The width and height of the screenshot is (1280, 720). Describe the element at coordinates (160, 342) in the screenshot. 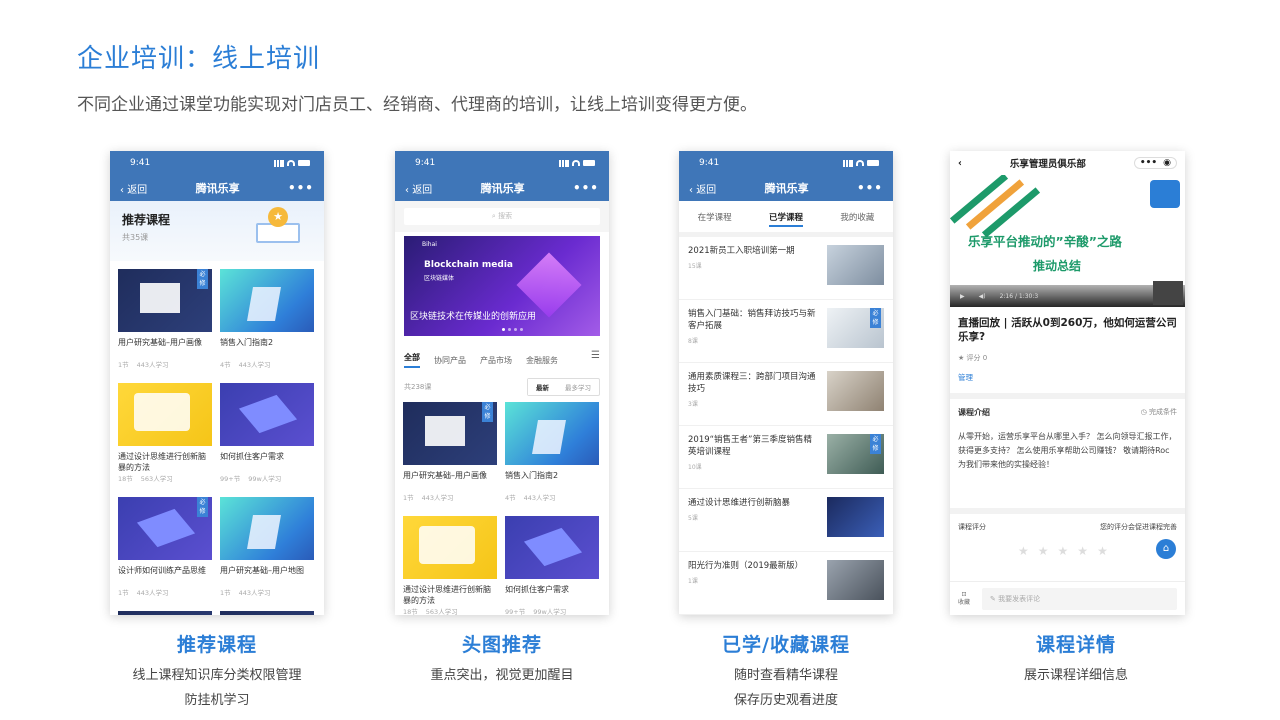

I see `course-title: 用户研究基础–用户画像` at that location.